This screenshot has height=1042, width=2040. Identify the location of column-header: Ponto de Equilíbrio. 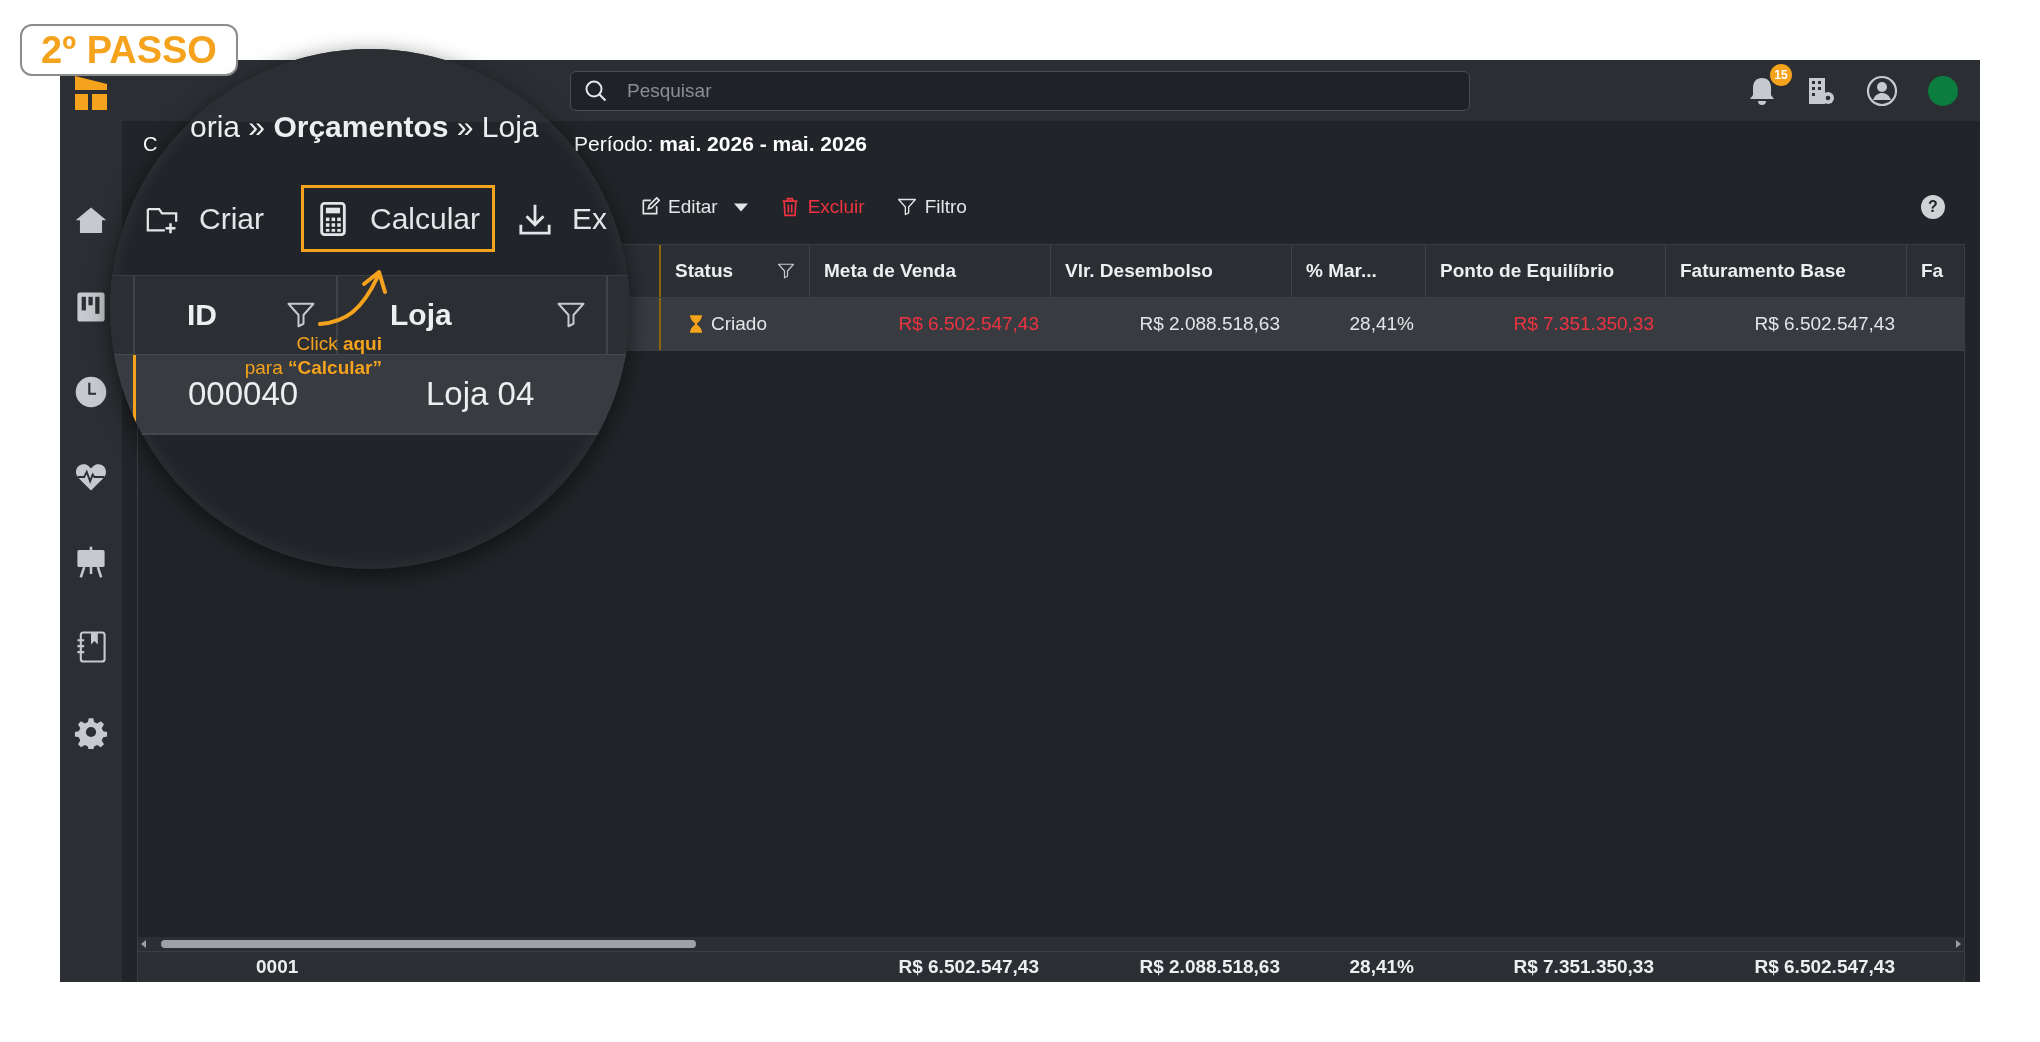
(1546, 271).